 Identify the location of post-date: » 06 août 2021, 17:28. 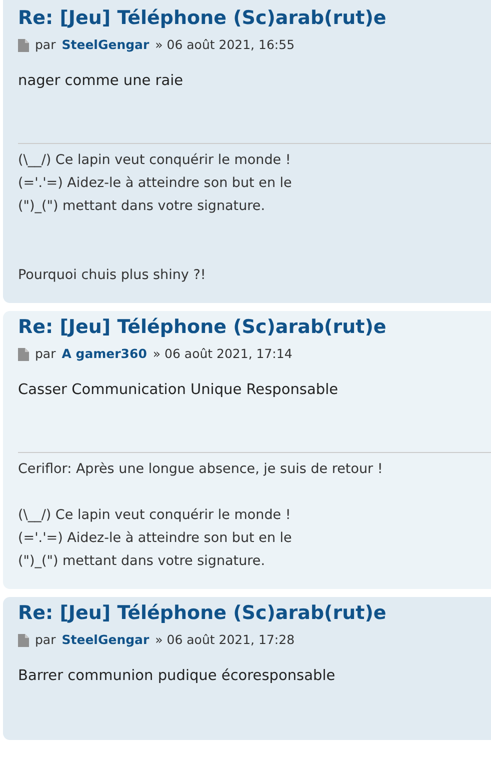
(225, 640).